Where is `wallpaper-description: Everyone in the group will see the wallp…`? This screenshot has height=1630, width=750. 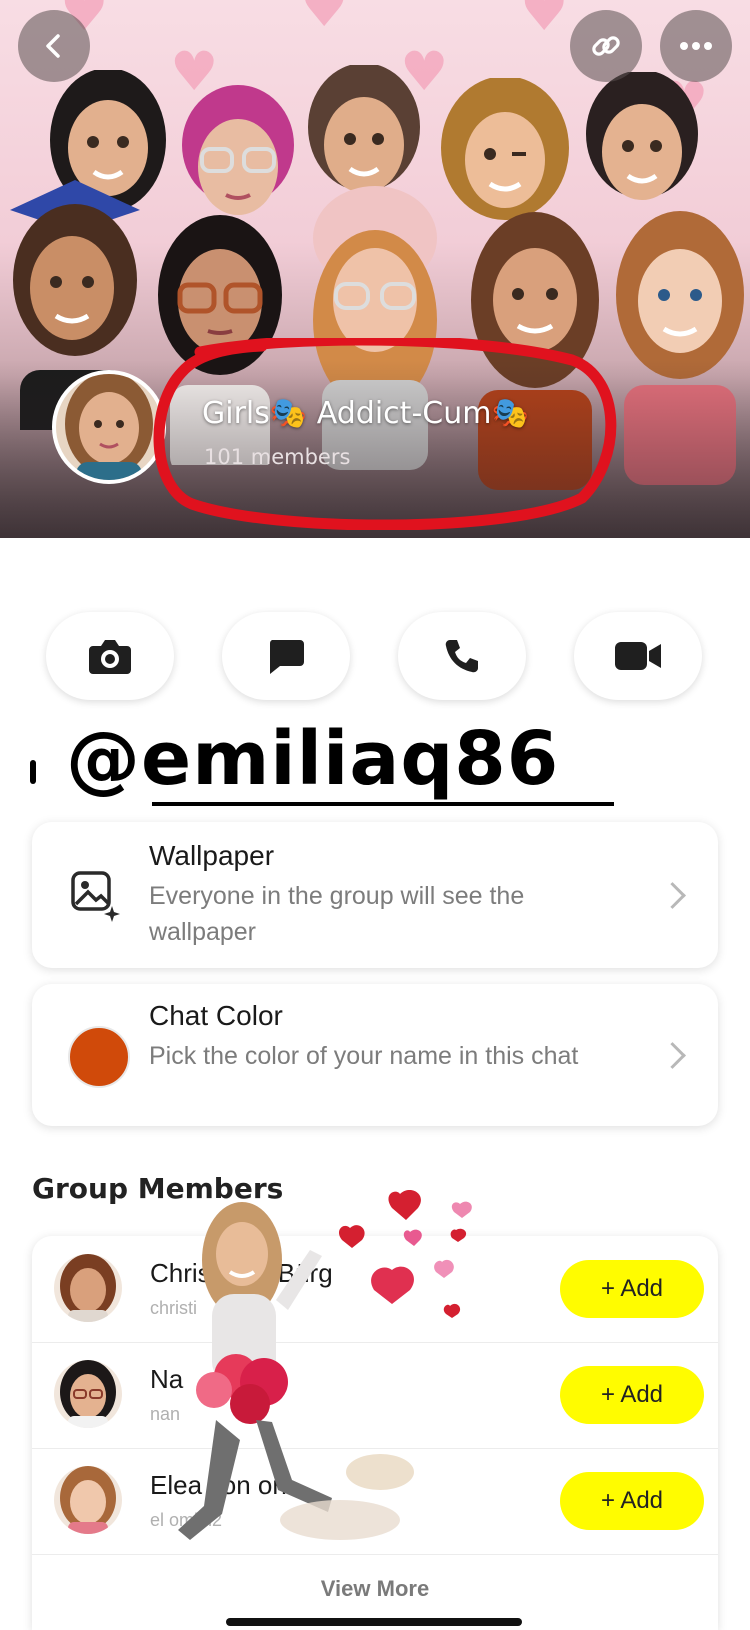
wallpaper-description: Everyone in the group will see the wallp… is located at coordinates (337, 914).